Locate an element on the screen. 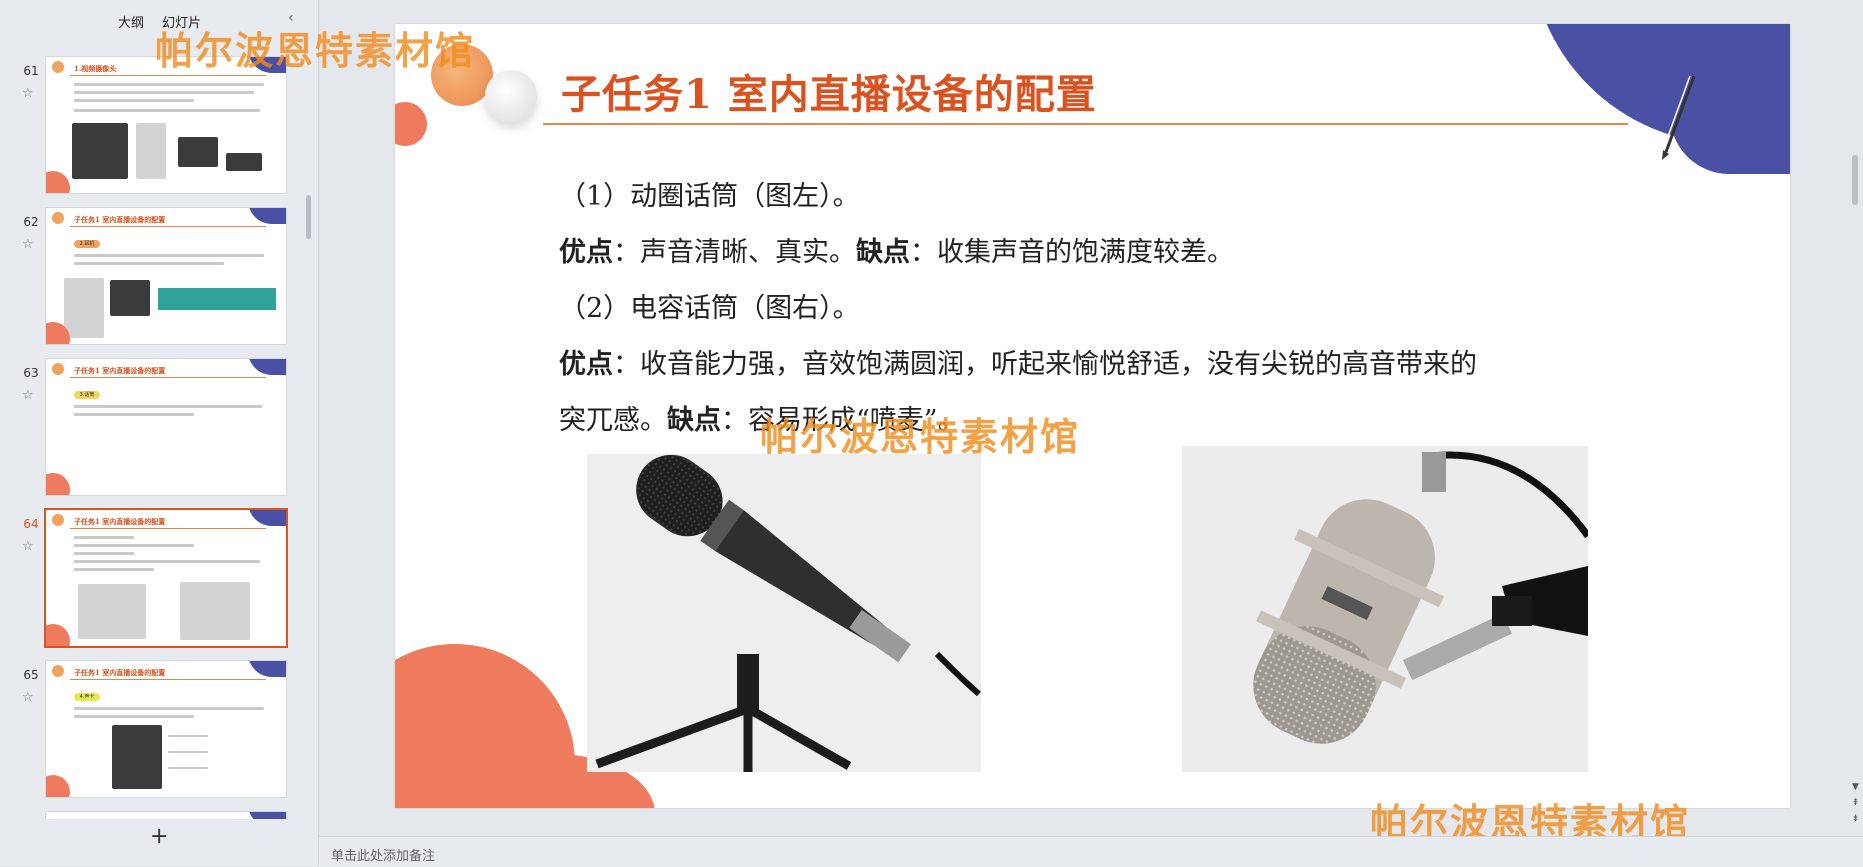 Image resolution: width=1863 pixels, height=867 pixels. slide-number: 65 is located at coordinates (31, 675).